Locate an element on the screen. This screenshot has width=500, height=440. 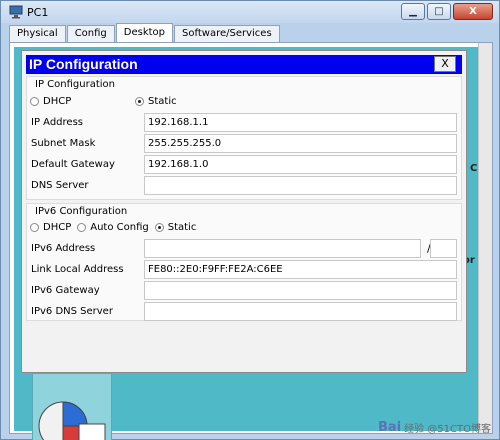
dialog-header: IP Configuration X is located at coordinates (244, 64).